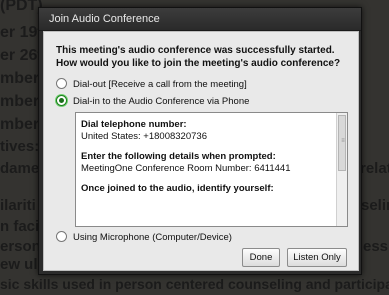 The height and width of the screenshot is (295, 389). Describe the element at coordinates (61, 236) in the screenshot. I see `radio-microphone` at that location.